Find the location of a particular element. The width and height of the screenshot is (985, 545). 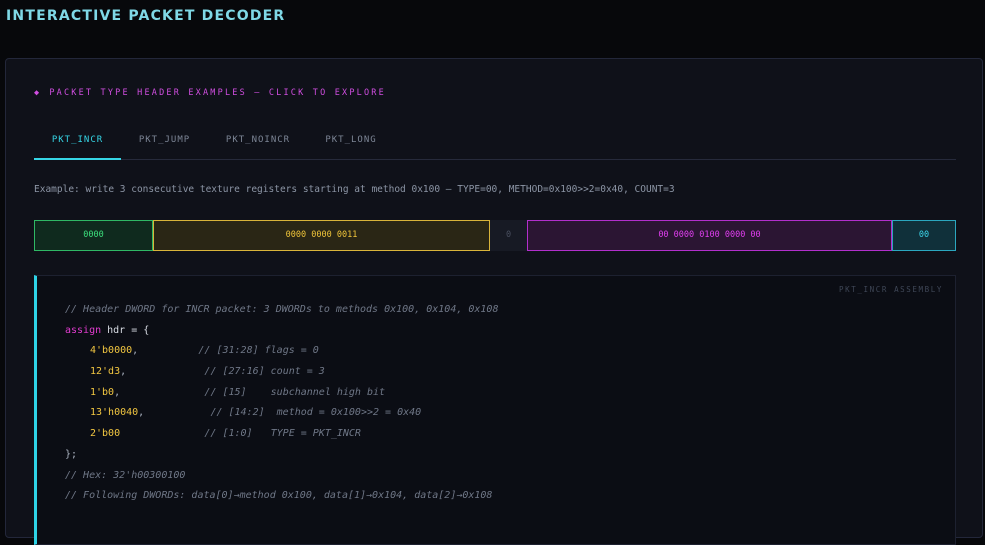

packet-type-tabs: PKT_INCR PKT_JUMP PKT_NOINCR PKT_LONG is located at coordinates (495, 140).